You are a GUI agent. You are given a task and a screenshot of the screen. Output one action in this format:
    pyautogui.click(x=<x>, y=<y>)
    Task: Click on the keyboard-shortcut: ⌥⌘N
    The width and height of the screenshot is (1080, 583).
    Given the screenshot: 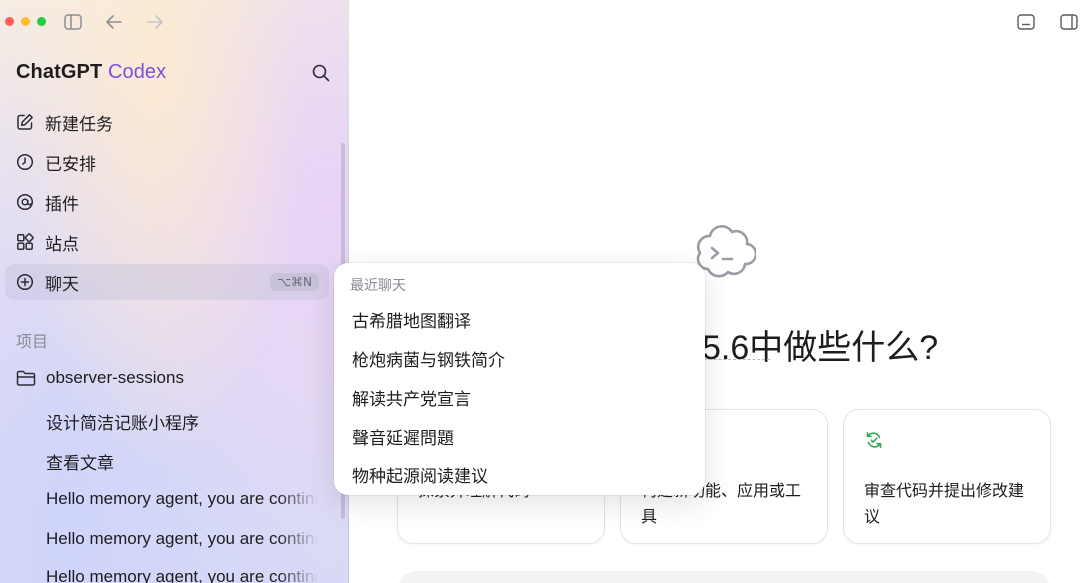 What is the action you would take?
    pyautogui.click(x=294, y=282)
    